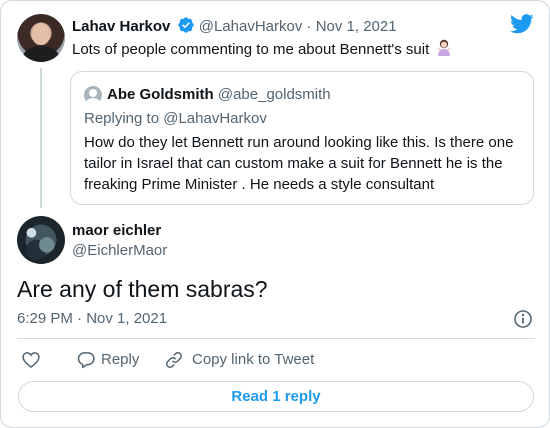  What do you see at coordinates (253, 359) in the screenshot?
I see `copy-link-label: Copy link to Tweet` at bounding box center [253, 359].